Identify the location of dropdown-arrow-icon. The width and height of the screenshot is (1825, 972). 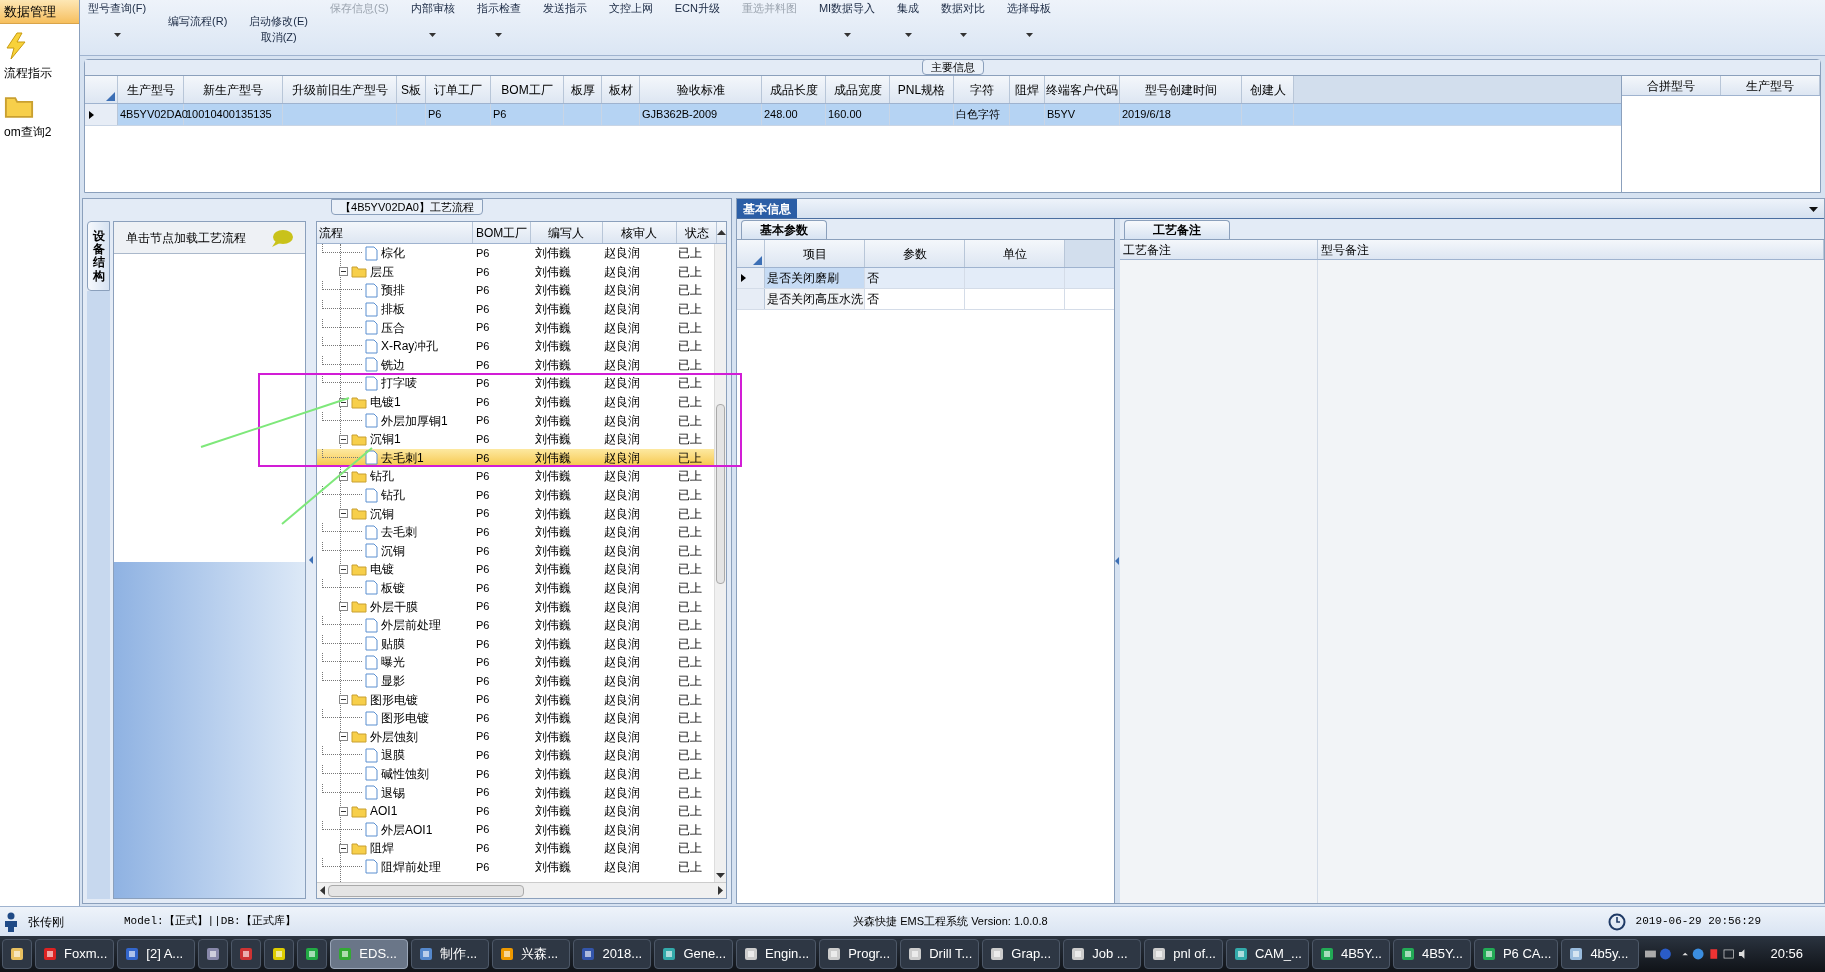
(1813, 209).